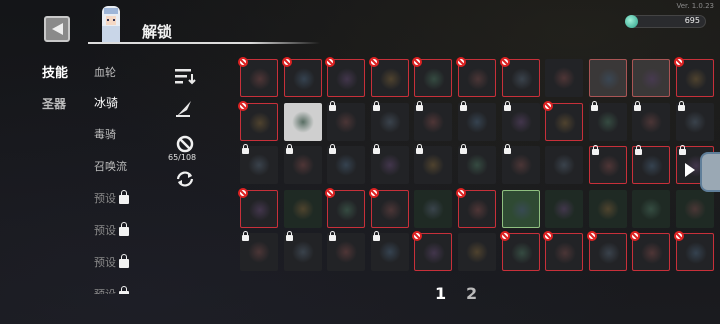 The height and width of the screenshot is (324, 720). I want to click on tab-skills: 技能, so click(55, 71).